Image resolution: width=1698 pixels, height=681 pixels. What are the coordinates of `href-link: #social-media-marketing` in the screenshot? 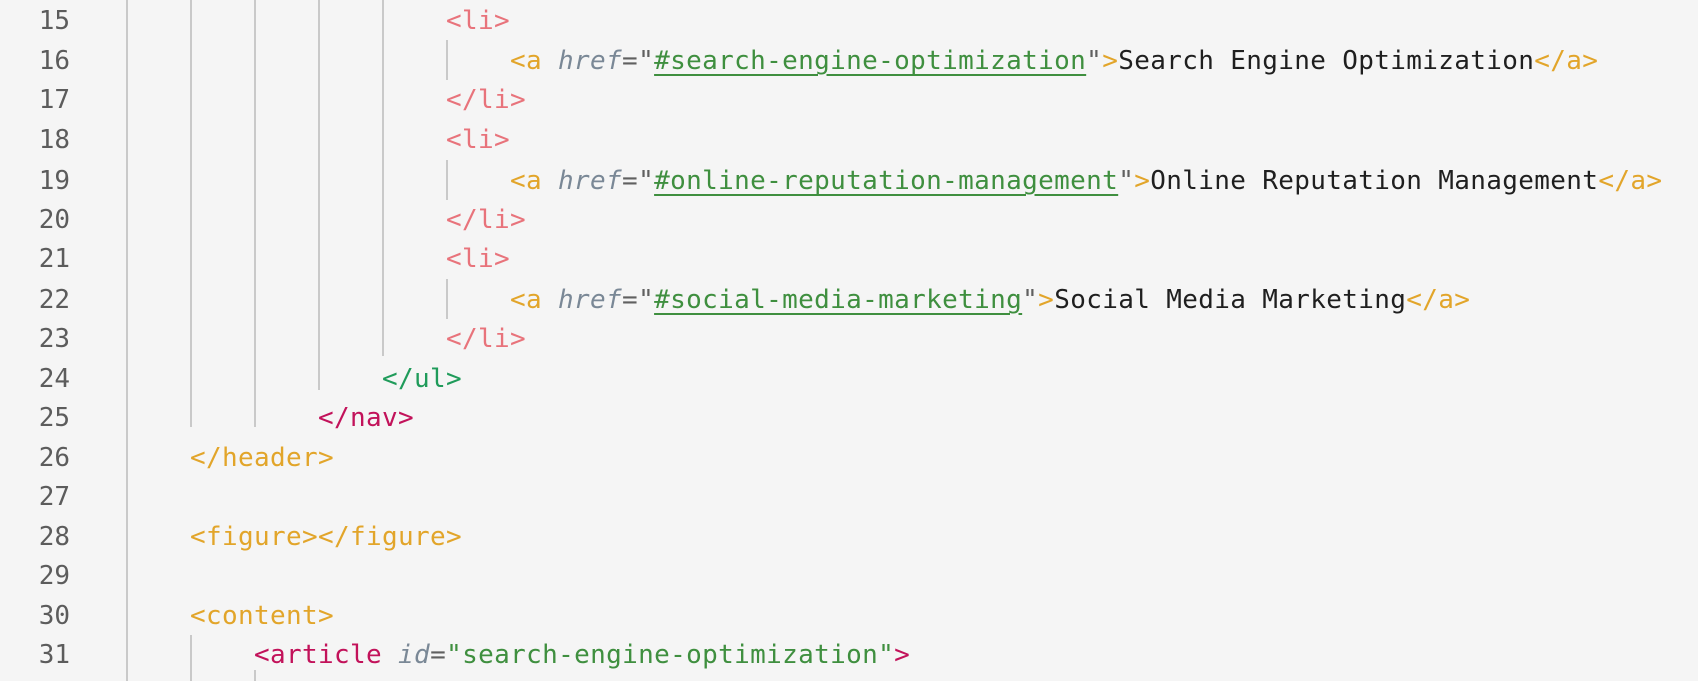 It's located at (838, 300).